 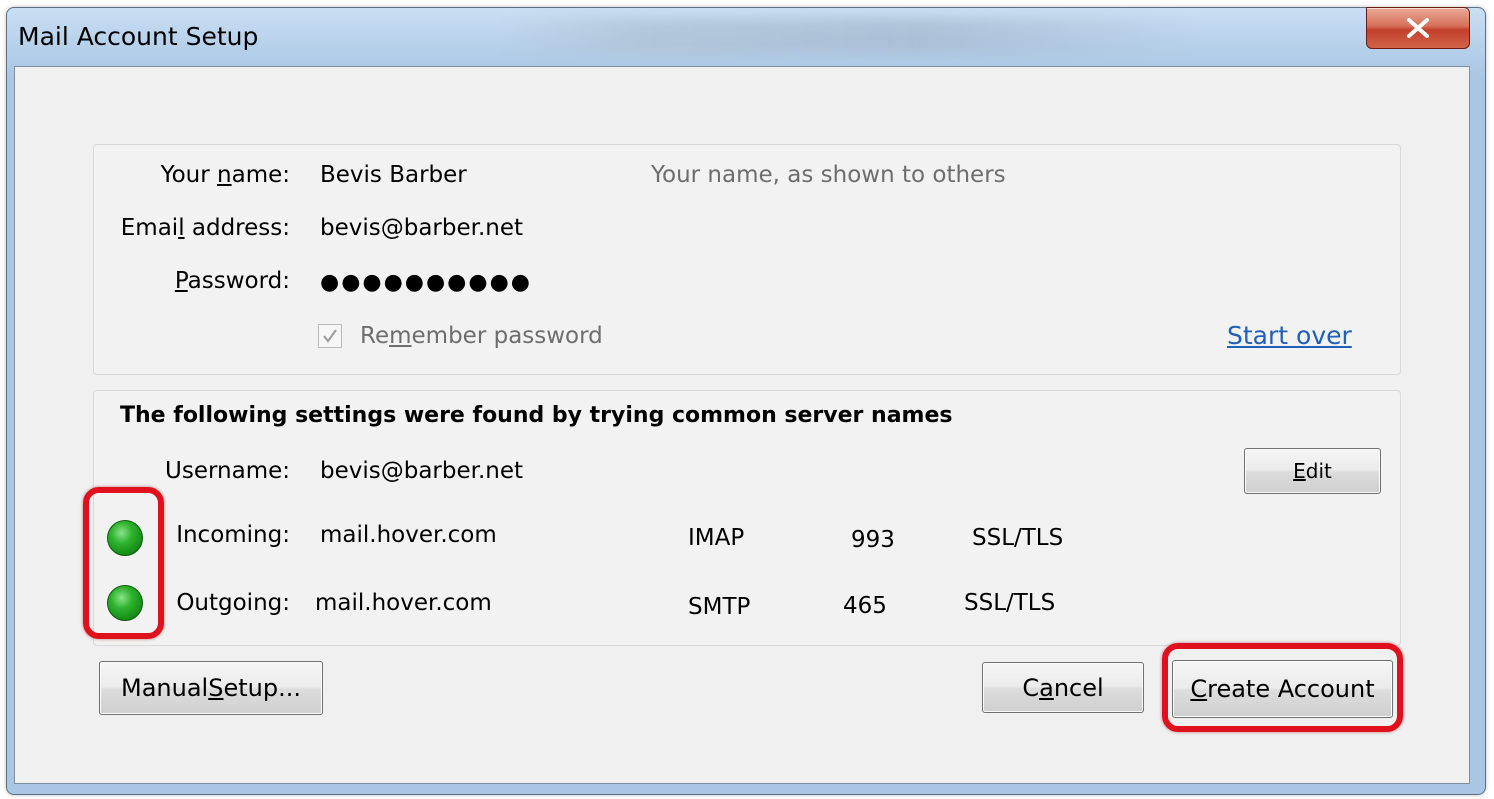 I want to click on close-button, so click(x=1418, y=28).